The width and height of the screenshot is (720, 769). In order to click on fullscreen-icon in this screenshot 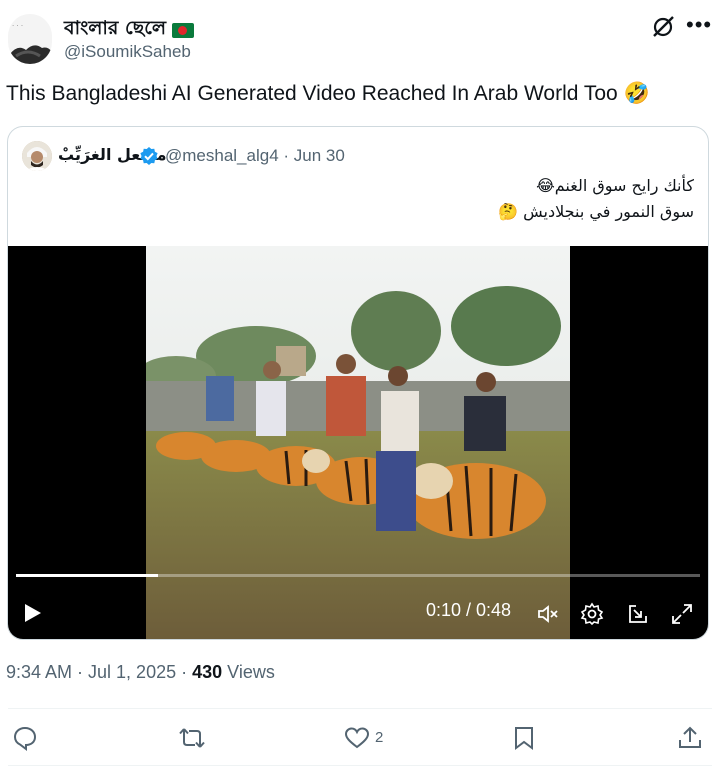, I will do `click(682, 614)`.